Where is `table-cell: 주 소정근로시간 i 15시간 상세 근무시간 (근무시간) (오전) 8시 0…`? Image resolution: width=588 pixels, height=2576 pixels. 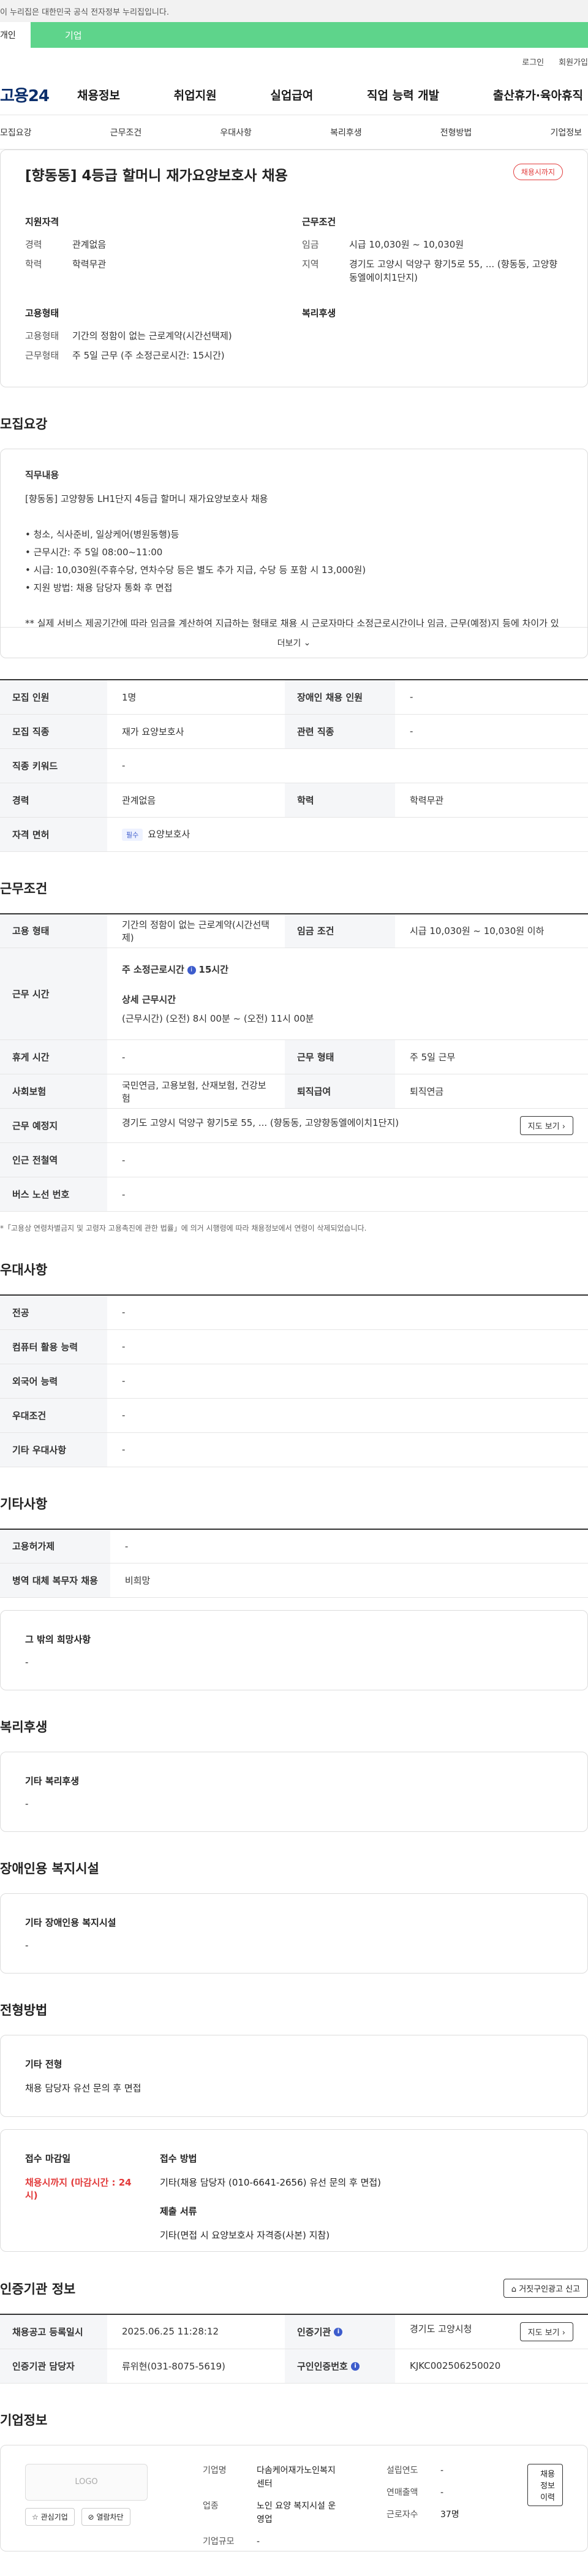
table-cell: 주 소정근로시간 i 15시간 상세 근무시간 (근무시간) (오전) 8시 0… is located at coordinates (348, 994).